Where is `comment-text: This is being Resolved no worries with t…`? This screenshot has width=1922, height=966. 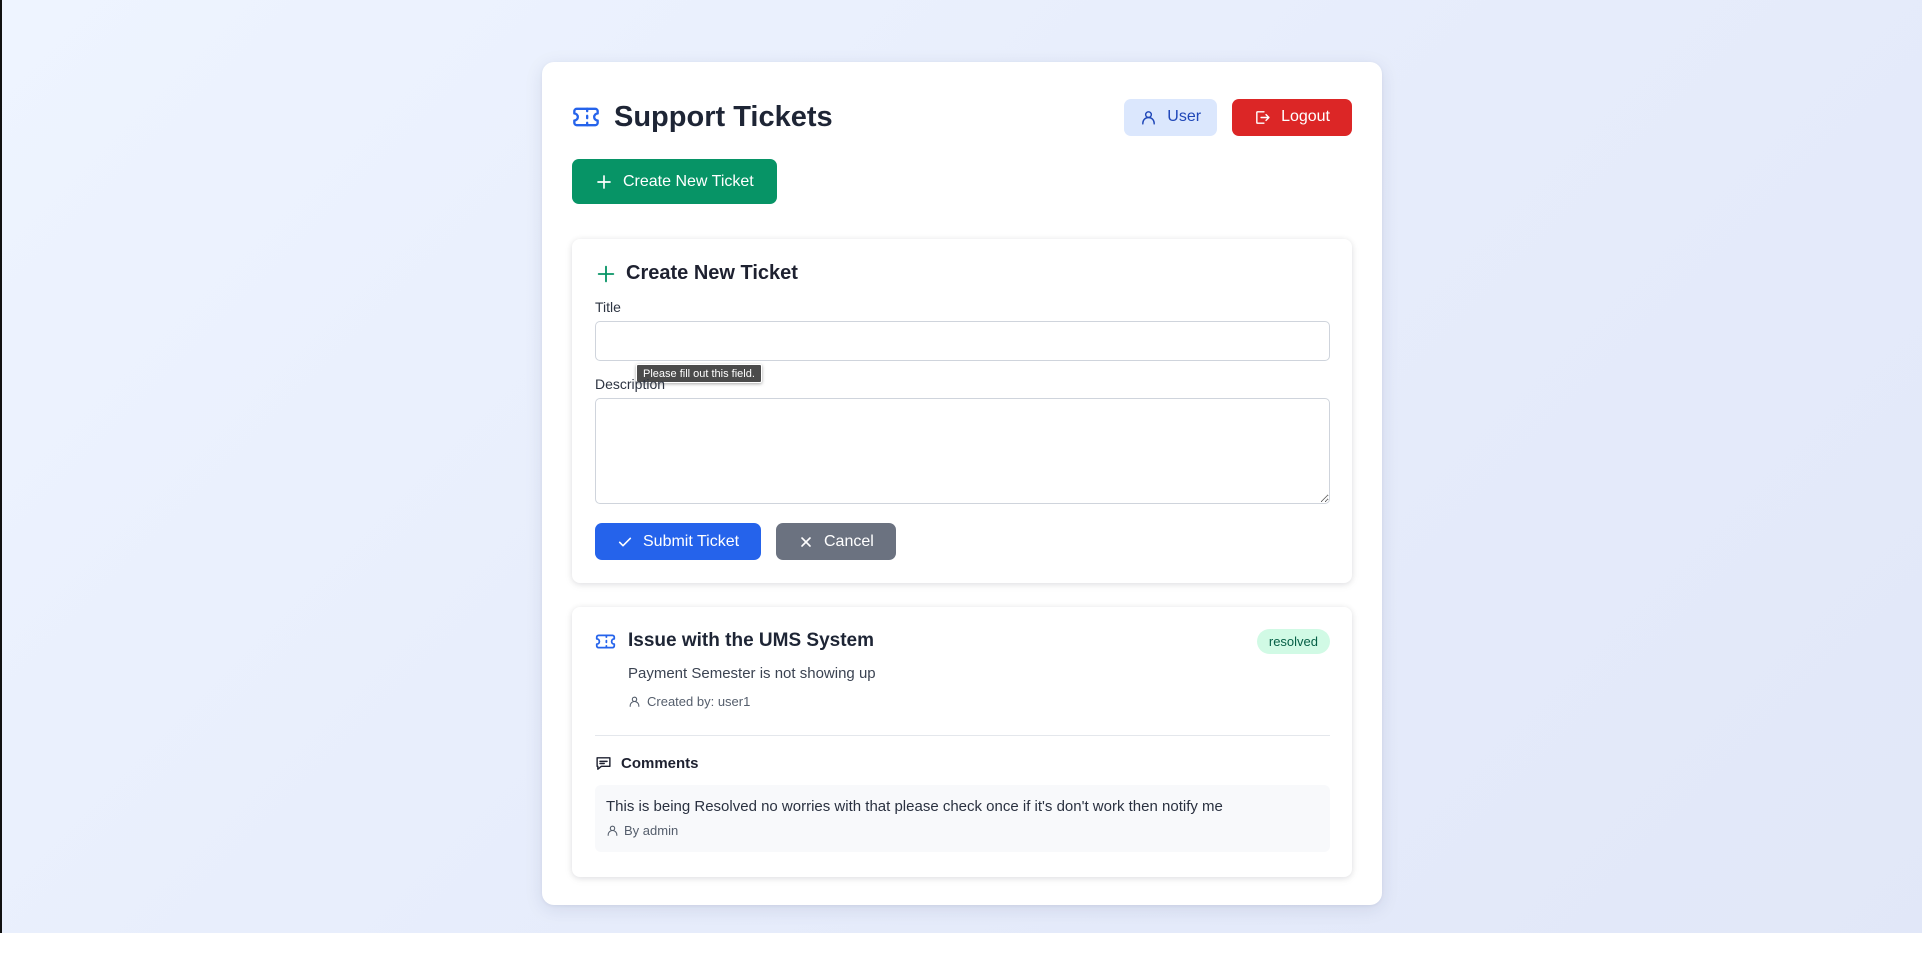 comment-text: This is being Resolved no worries with t… is located at coordinates (914, 806).